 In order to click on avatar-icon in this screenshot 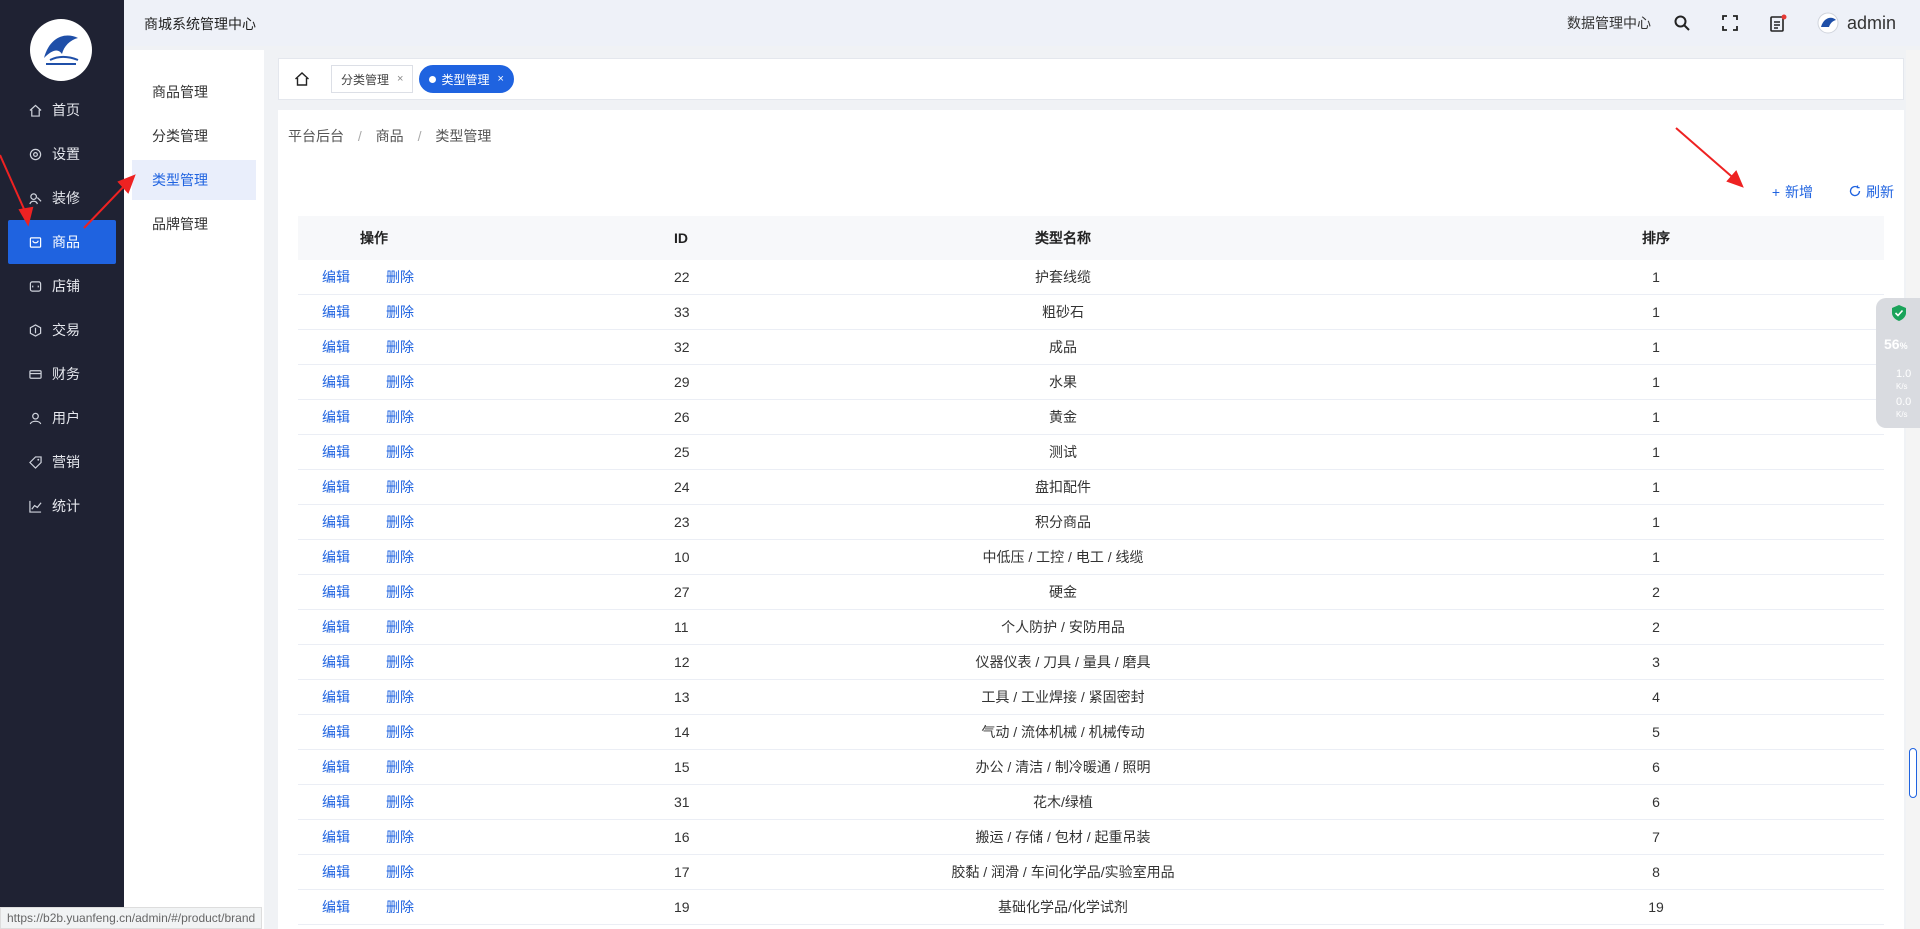, I will do `click(1828, 23)`.